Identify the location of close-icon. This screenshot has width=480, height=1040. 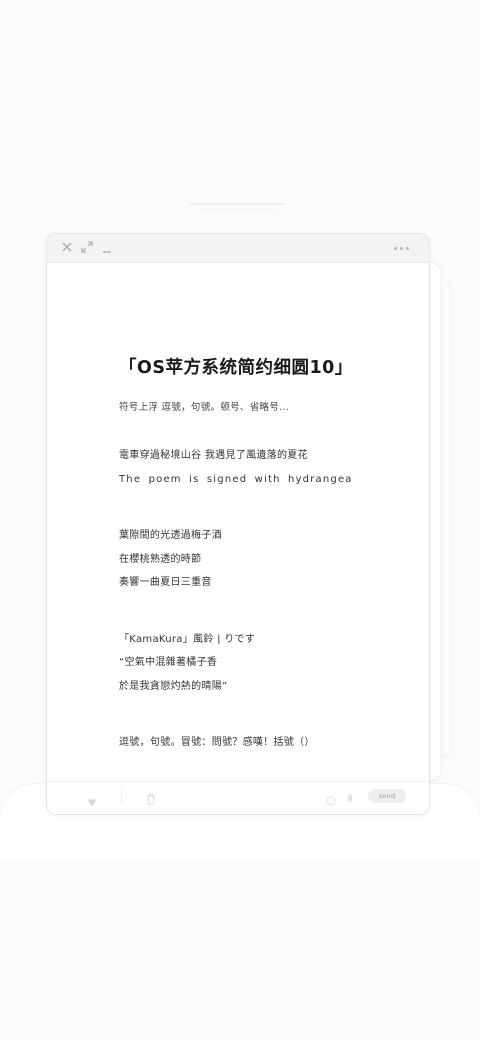
(68, 248).